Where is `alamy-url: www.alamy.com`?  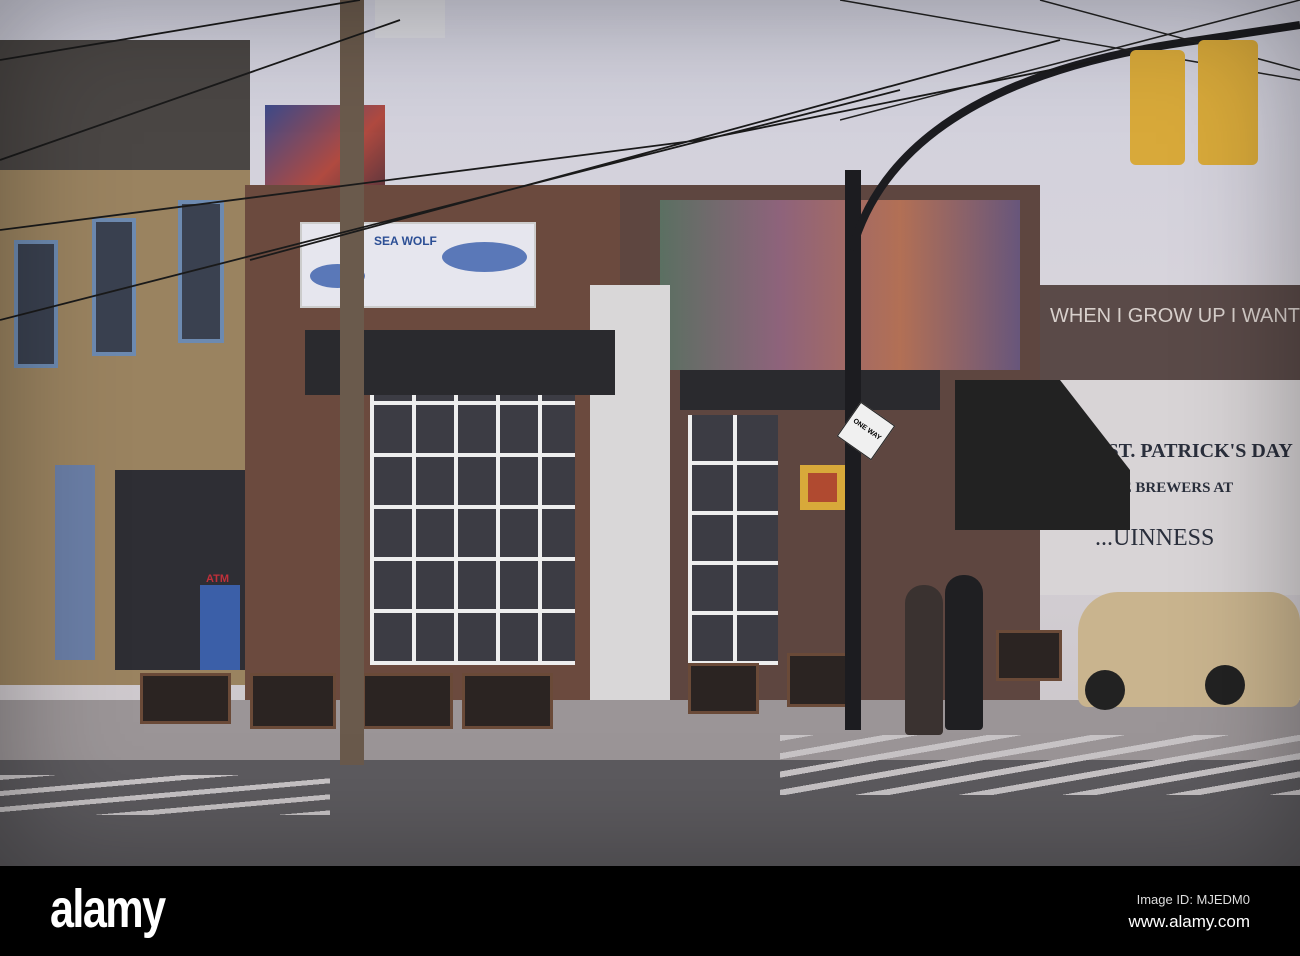
alamy-url: www.alamy.com is located at coordinates (1189, 921).